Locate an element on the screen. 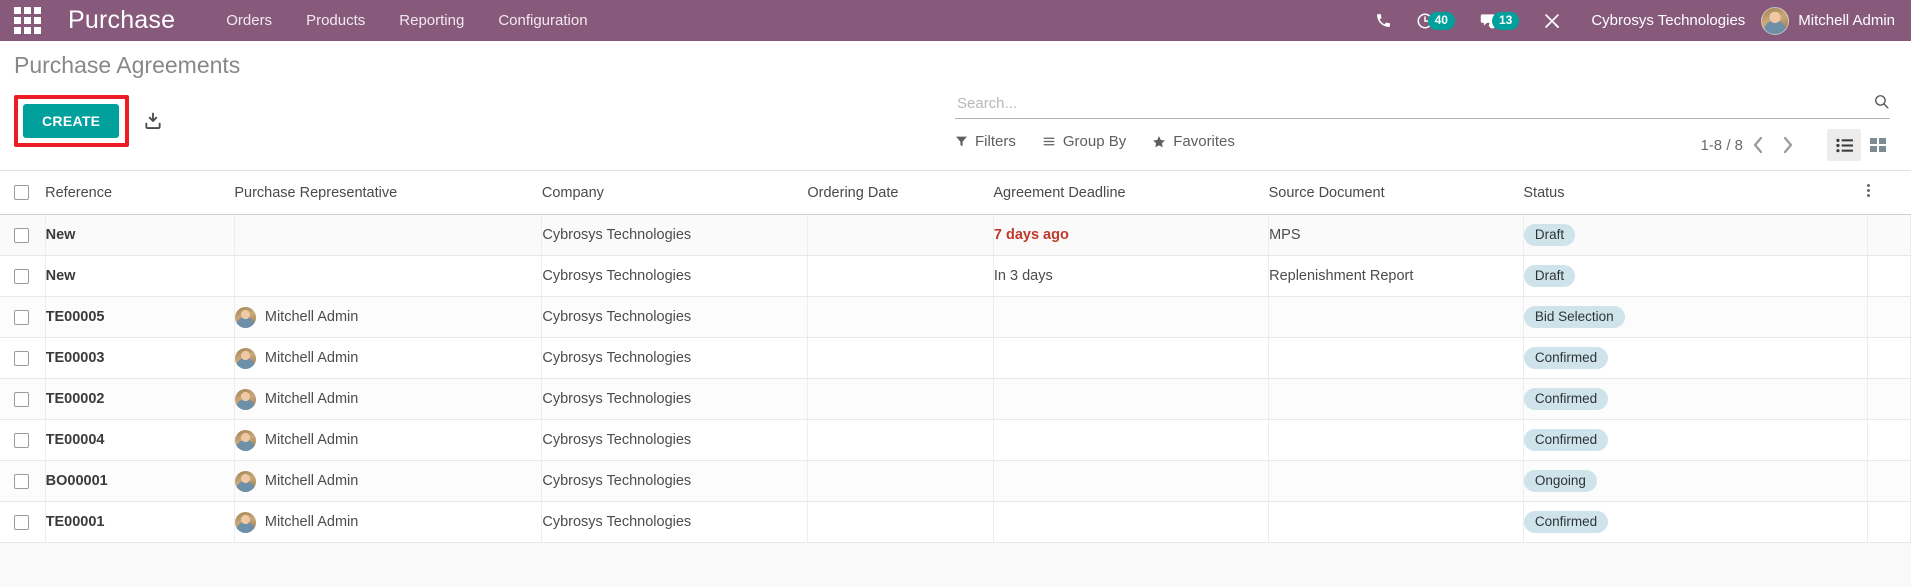 Image resolution: width=1911 pixels, height=587 pixels. apps-grid-icon is located at coordinates (27, 20).